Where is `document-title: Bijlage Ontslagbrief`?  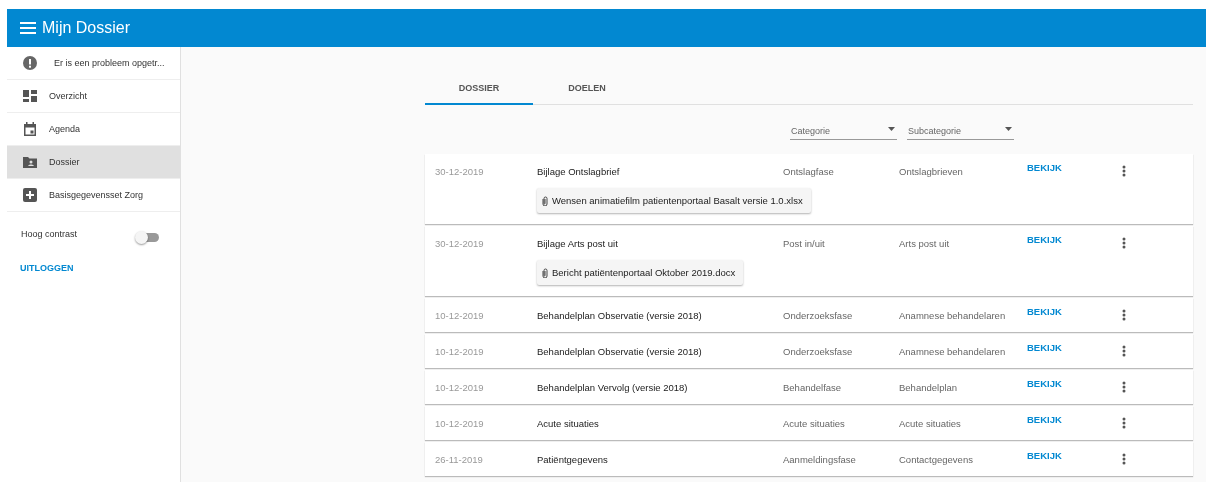
document-title: Bijlage Ontslagbrief is located at coordinates (579, 171).